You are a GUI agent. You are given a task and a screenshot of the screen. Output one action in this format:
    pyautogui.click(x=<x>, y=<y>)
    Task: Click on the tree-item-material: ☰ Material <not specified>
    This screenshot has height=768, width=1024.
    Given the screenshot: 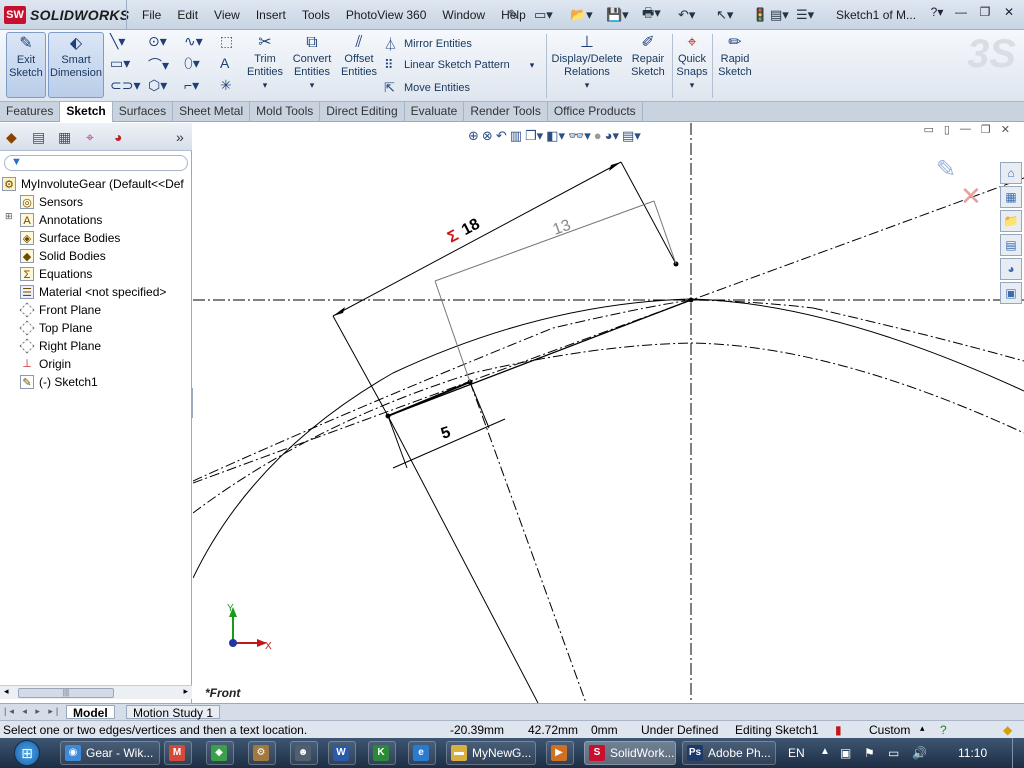 What is the action you would take?
    pyautogui.click(x=93, y=292)
    